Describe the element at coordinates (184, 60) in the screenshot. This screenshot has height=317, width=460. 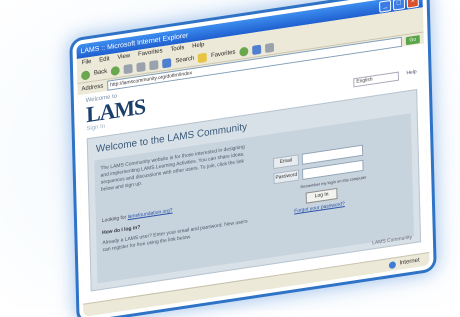
I see `search-button-label: Search` at that location.